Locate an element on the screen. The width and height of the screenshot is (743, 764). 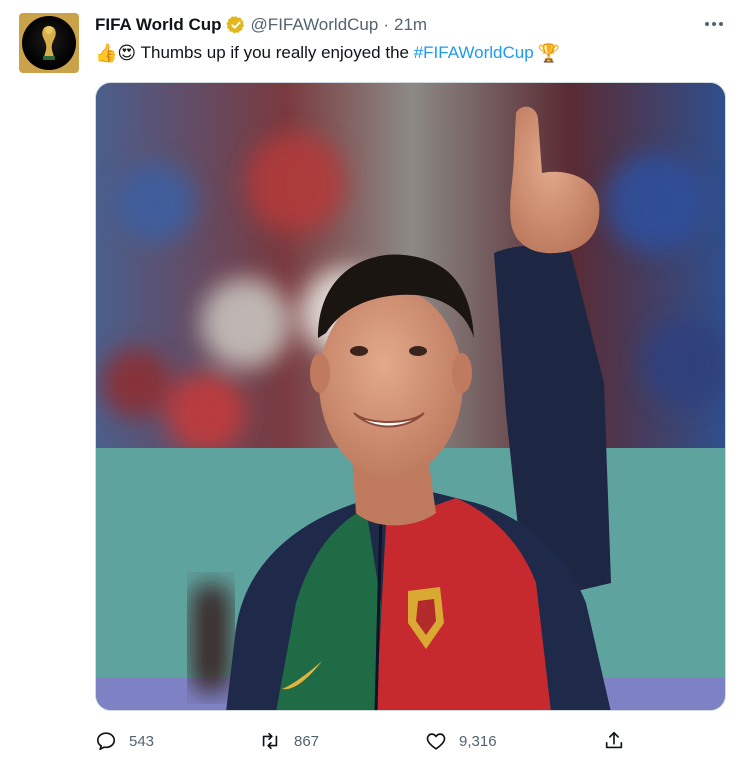
more-options-icon is located at coordinates (714, 24).